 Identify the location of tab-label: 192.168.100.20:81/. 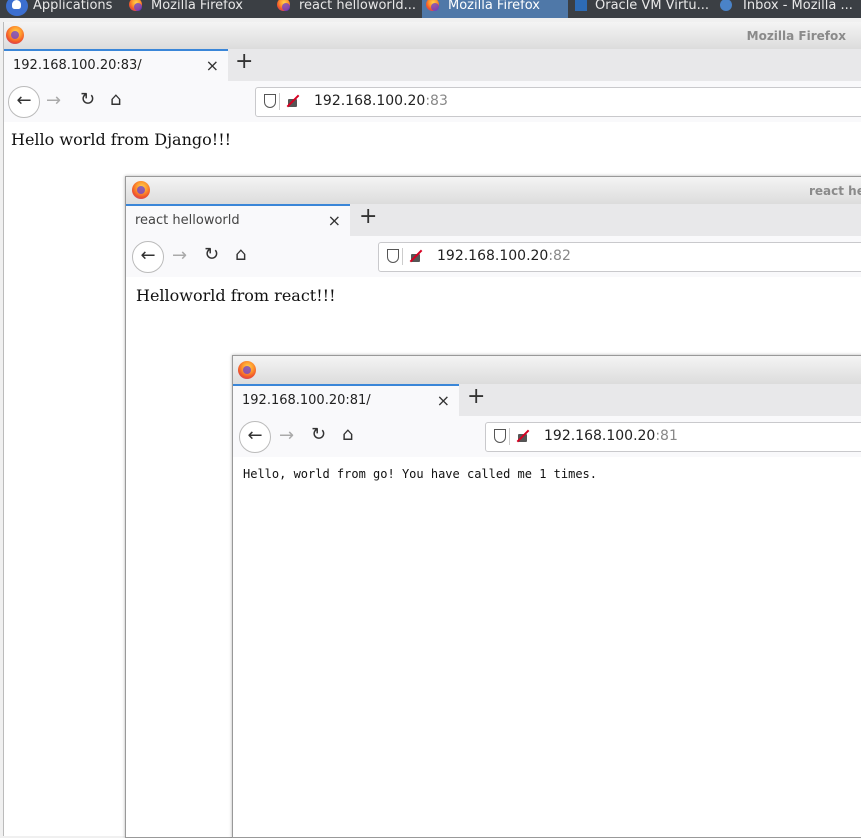
(306, 400).